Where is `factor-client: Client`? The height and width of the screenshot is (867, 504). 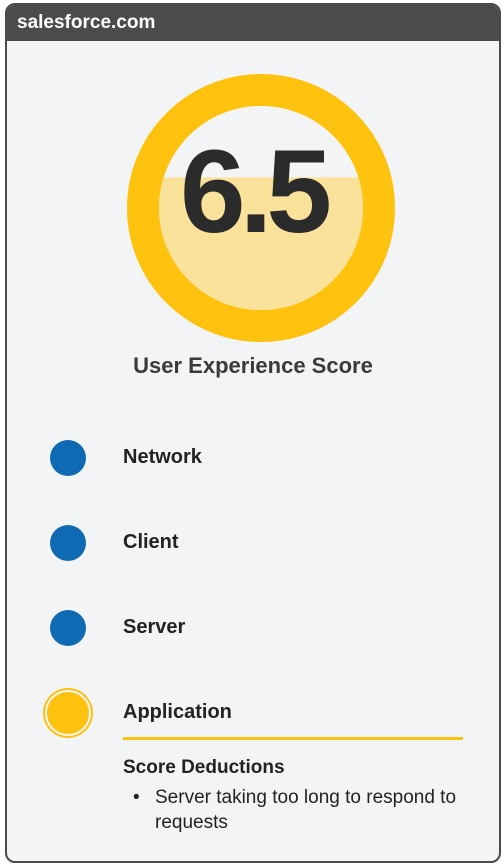
factor-client: Client is located at coordinates (253, 543).